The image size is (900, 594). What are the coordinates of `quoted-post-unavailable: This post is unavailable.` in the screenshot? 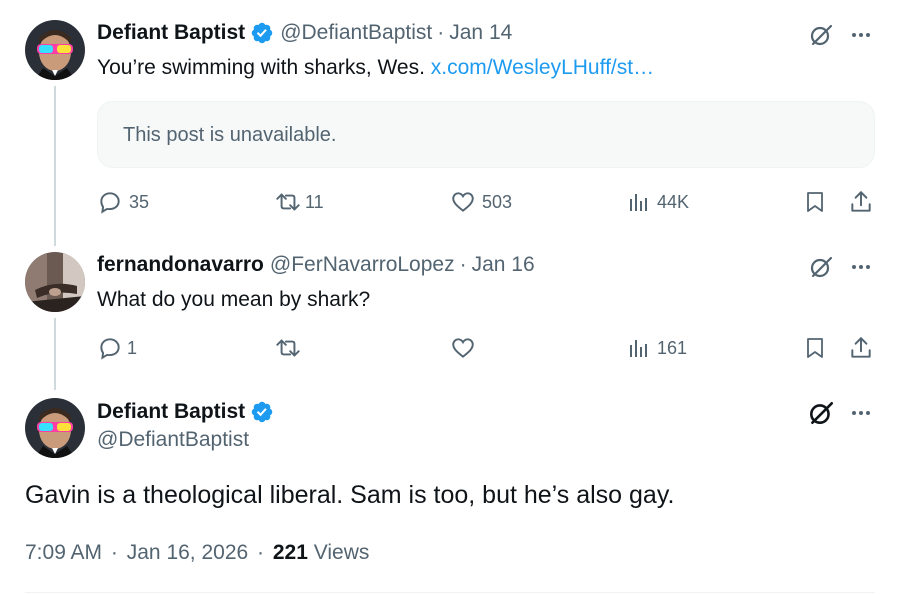 It's located at (486, 134).